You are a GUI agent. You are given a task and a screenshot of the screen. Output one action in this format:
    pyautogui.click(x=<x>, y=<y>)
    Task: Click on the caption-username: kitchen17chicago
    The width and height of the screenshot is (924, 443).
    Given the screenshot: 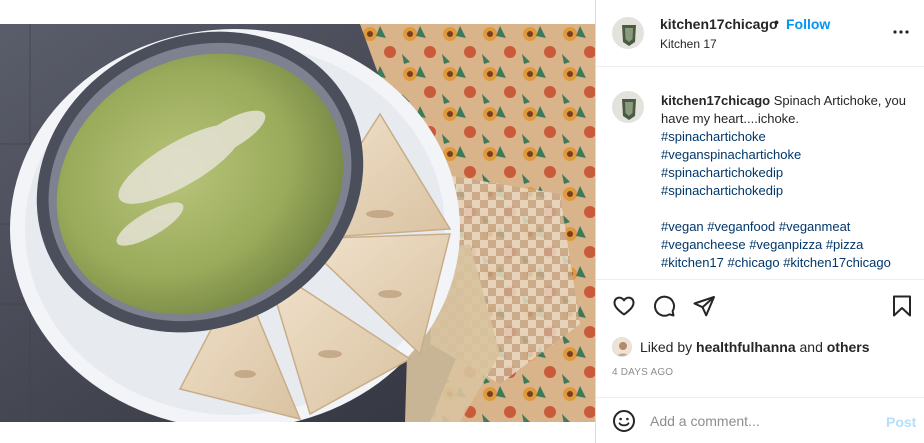 What is the action you would take?
    pyautogui.click(x=715, y=100)
    